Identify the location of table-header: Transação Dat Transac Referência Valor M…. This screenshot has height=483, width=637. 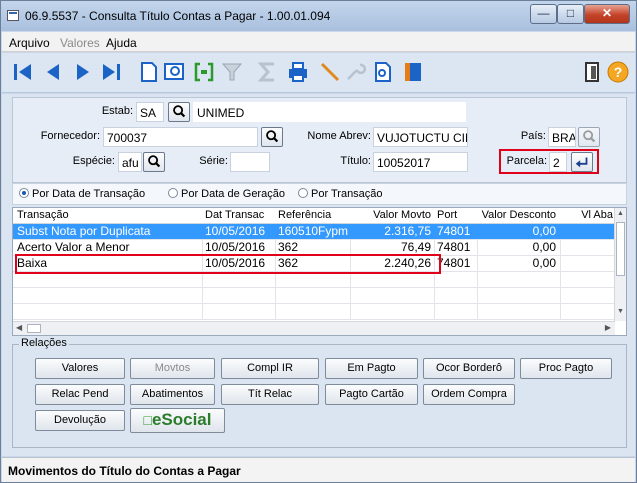
(314, 216).